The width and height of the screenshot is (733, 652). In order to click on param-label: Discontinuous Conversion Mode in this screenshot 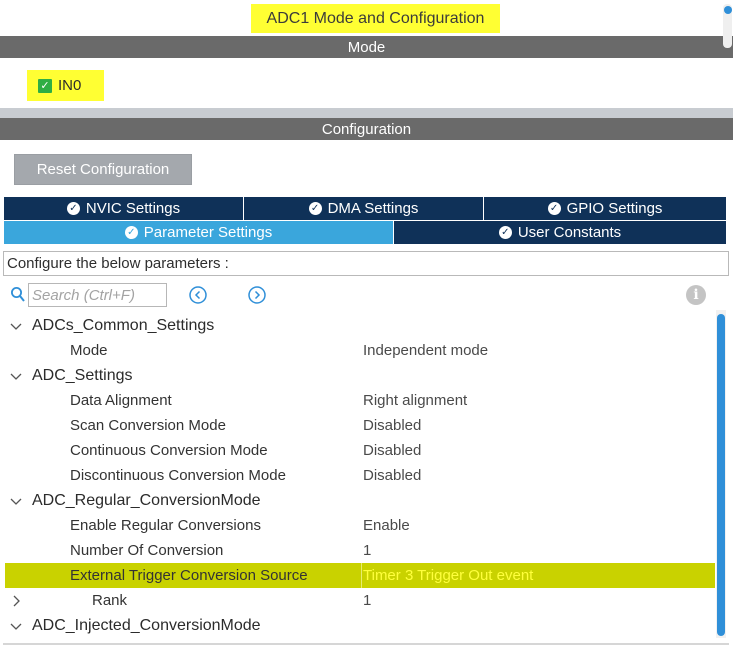, I will do `click(178, 475)`.